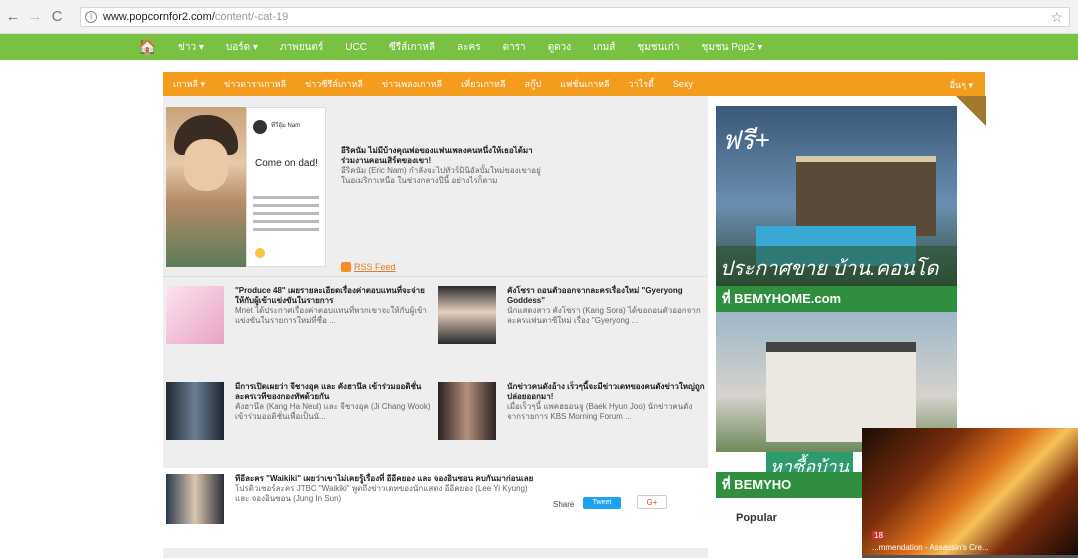 This screenshot has width=1078, height=558. What do you see at coordinates (346, 267) in the screenshot?
I see `rss-icon` at bounding box center [346, 267].